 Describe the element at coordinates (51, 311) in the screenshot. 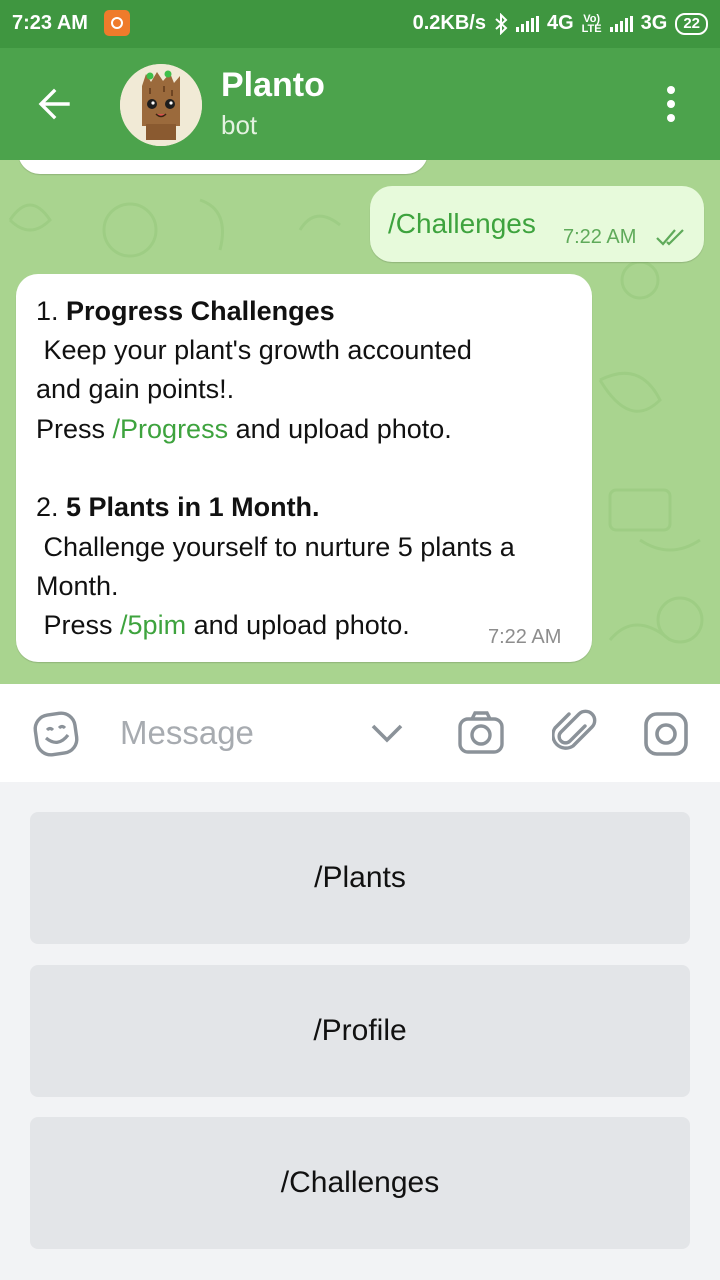

I see `list-number: 1.` at that location.